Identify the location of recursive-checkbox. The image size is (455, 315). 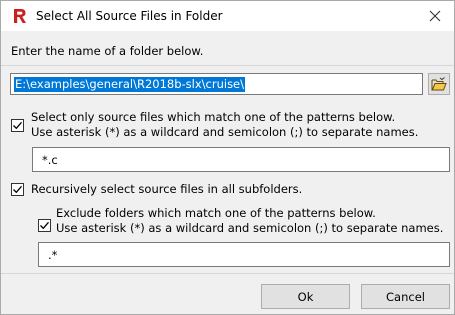
(17, 189).